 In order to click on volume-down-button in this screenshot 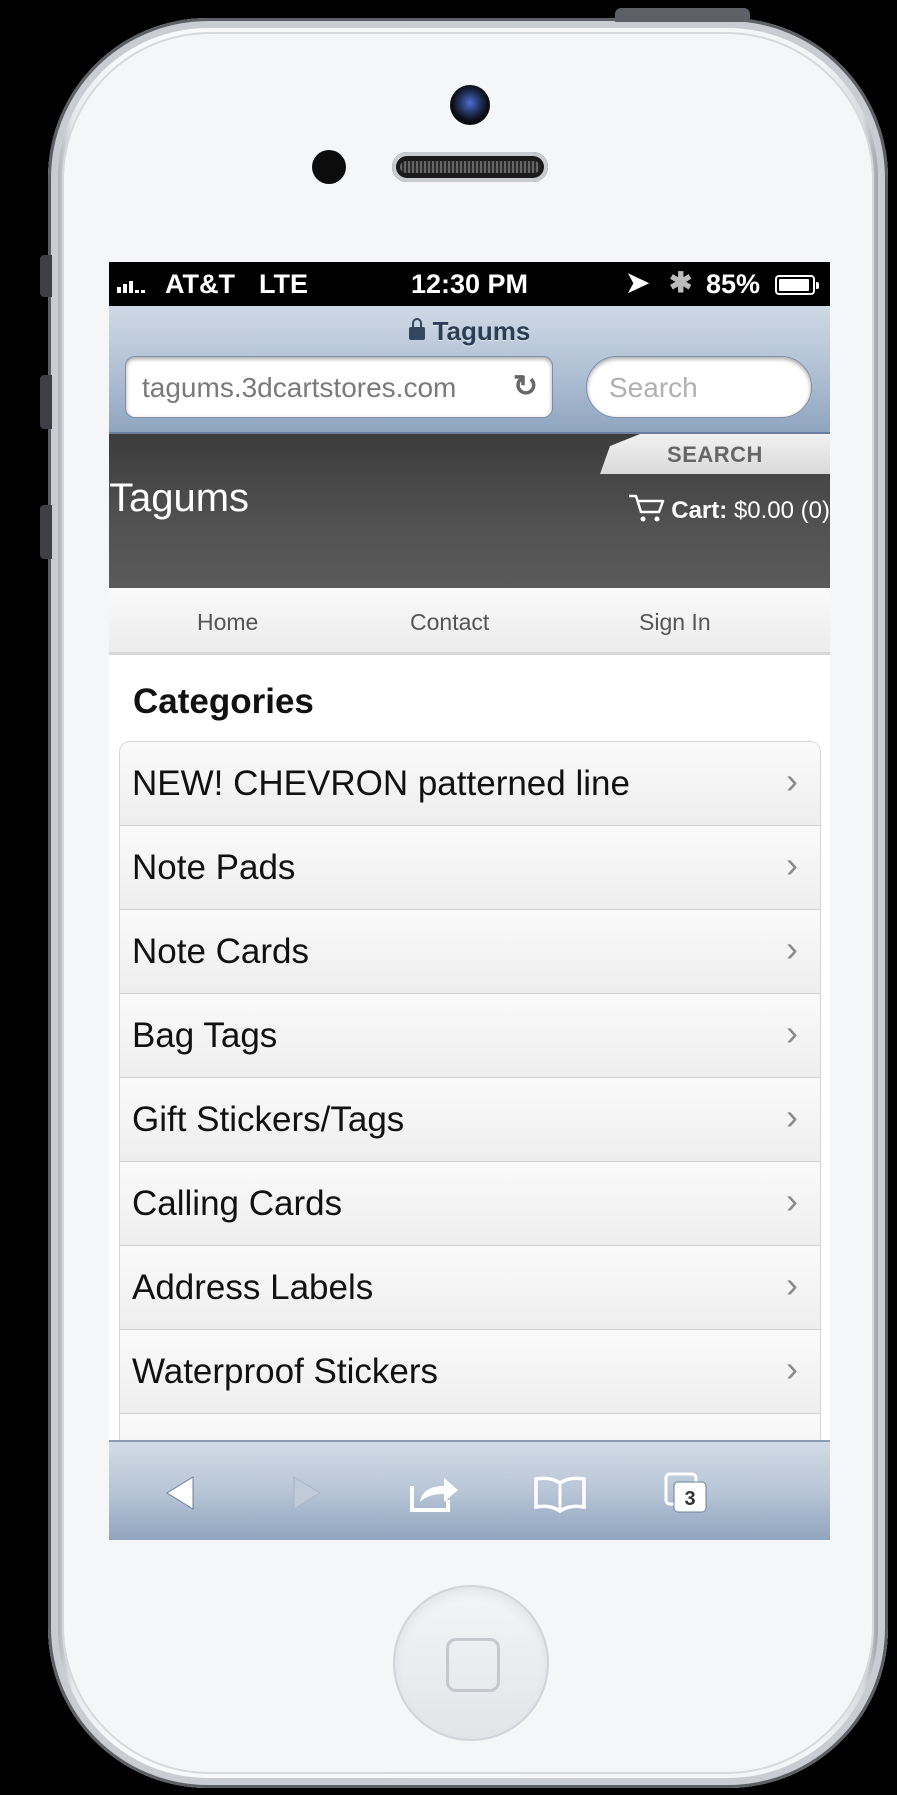, I will do `click(46, 532)`.